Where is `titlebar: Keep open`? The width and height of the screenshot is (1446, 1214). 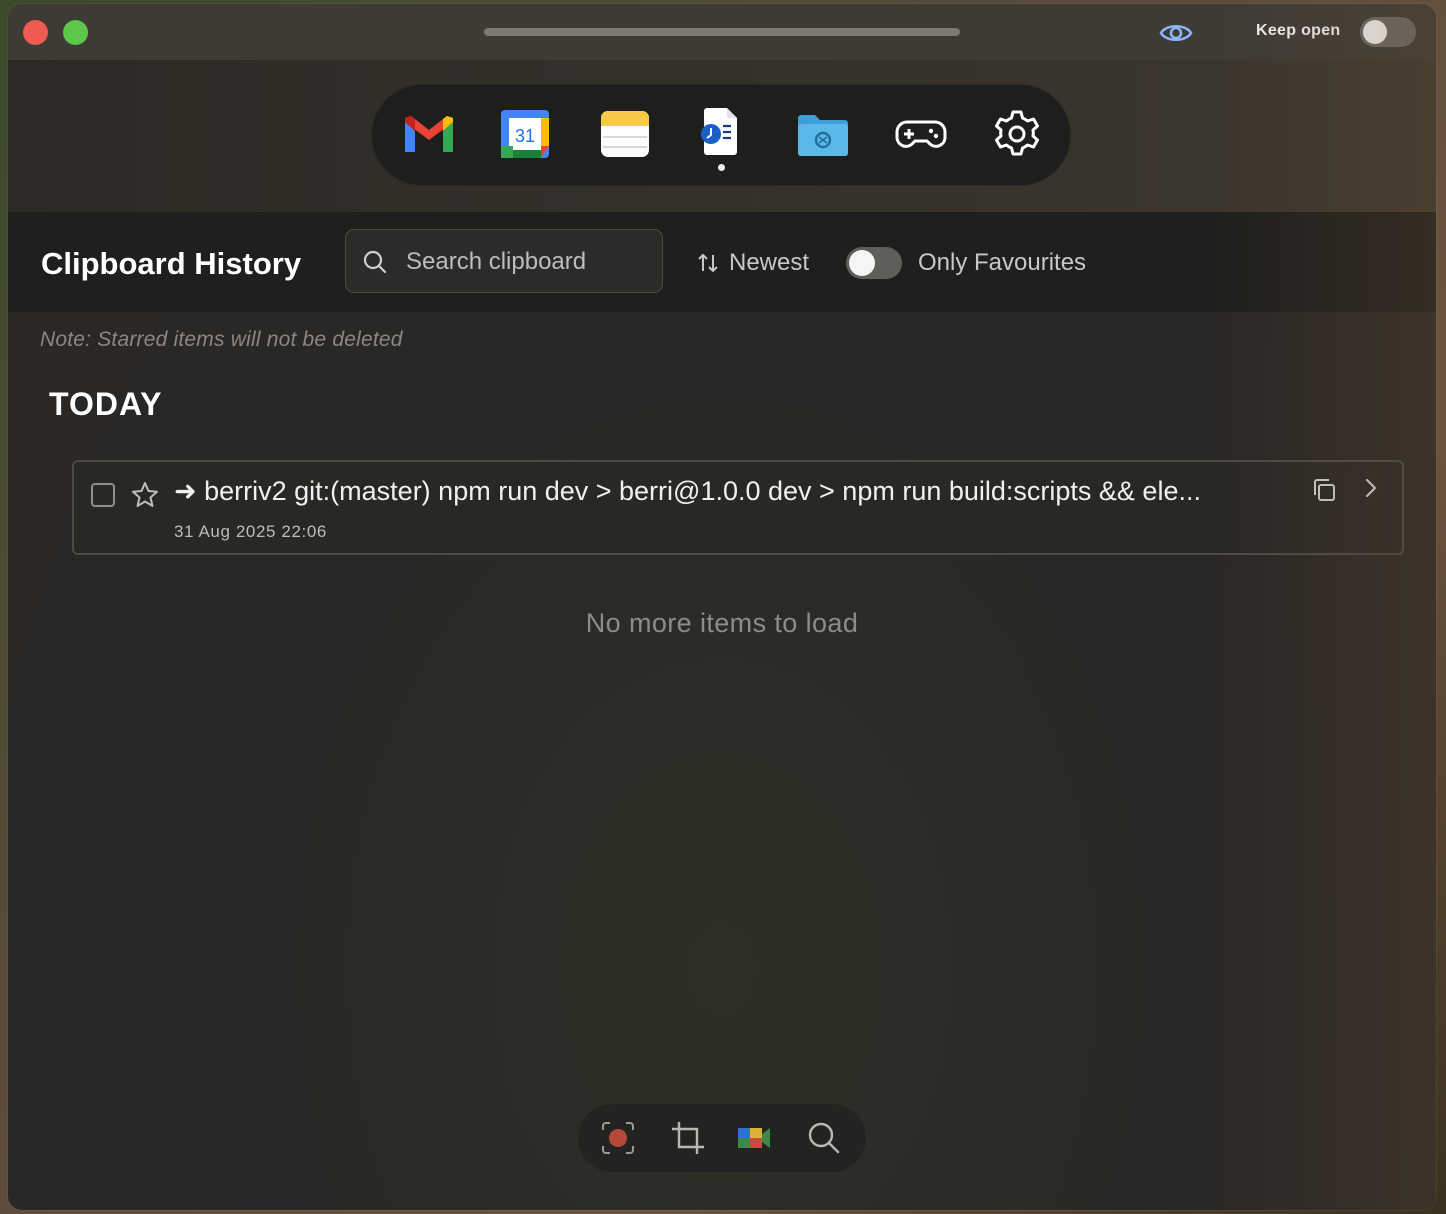
titlebar: Keep open is located at coordinates (722, 32).